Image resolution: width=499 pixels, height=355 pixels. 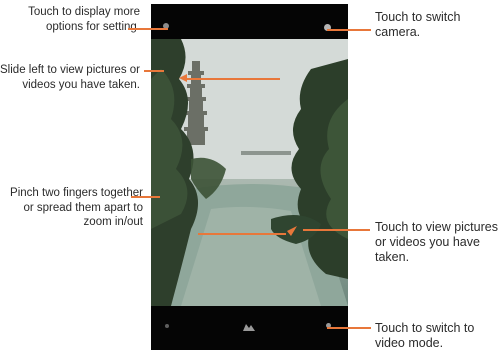 I want to click on callout-switch-camera-text: Touch to switch camera., so click(x=418, y=24).